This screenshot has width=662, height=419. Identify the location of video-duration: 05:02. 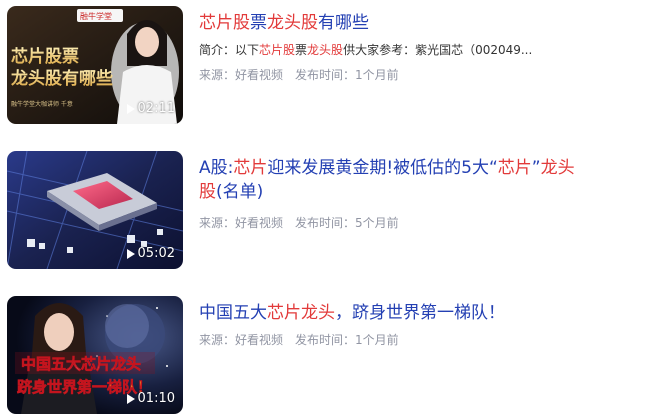
(150, 253).